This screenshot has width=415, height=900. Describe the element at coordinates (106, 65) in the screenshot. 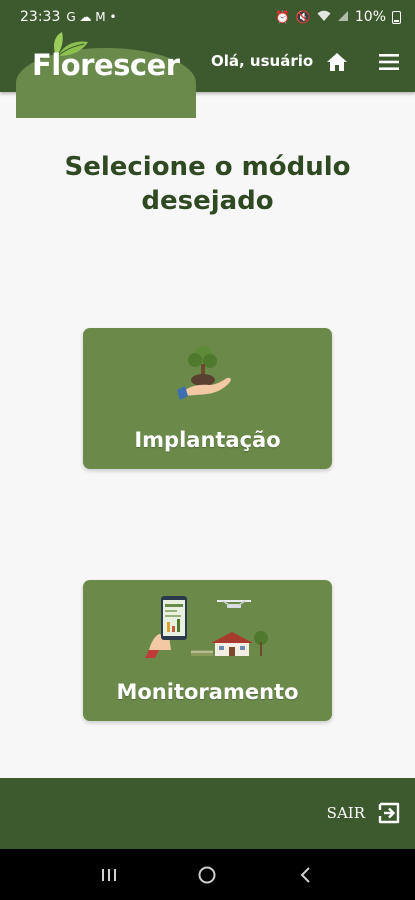

I see `logo-text: Florescer` at that location.